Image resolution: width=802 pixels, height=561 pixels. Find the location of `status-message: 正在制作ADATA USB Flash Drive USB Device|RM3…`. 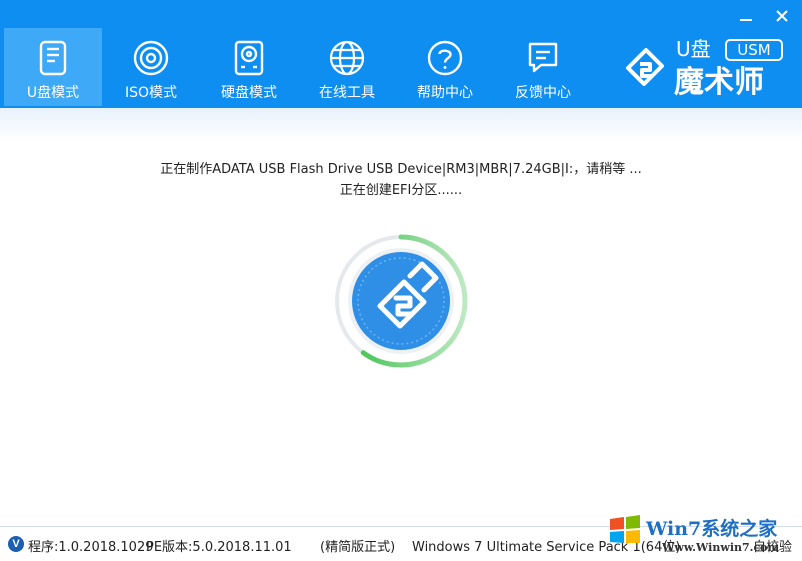

status-message: 正在制作ADATA USB Flash Drive USB Device|RM3… is located at coordinates (401, 169).